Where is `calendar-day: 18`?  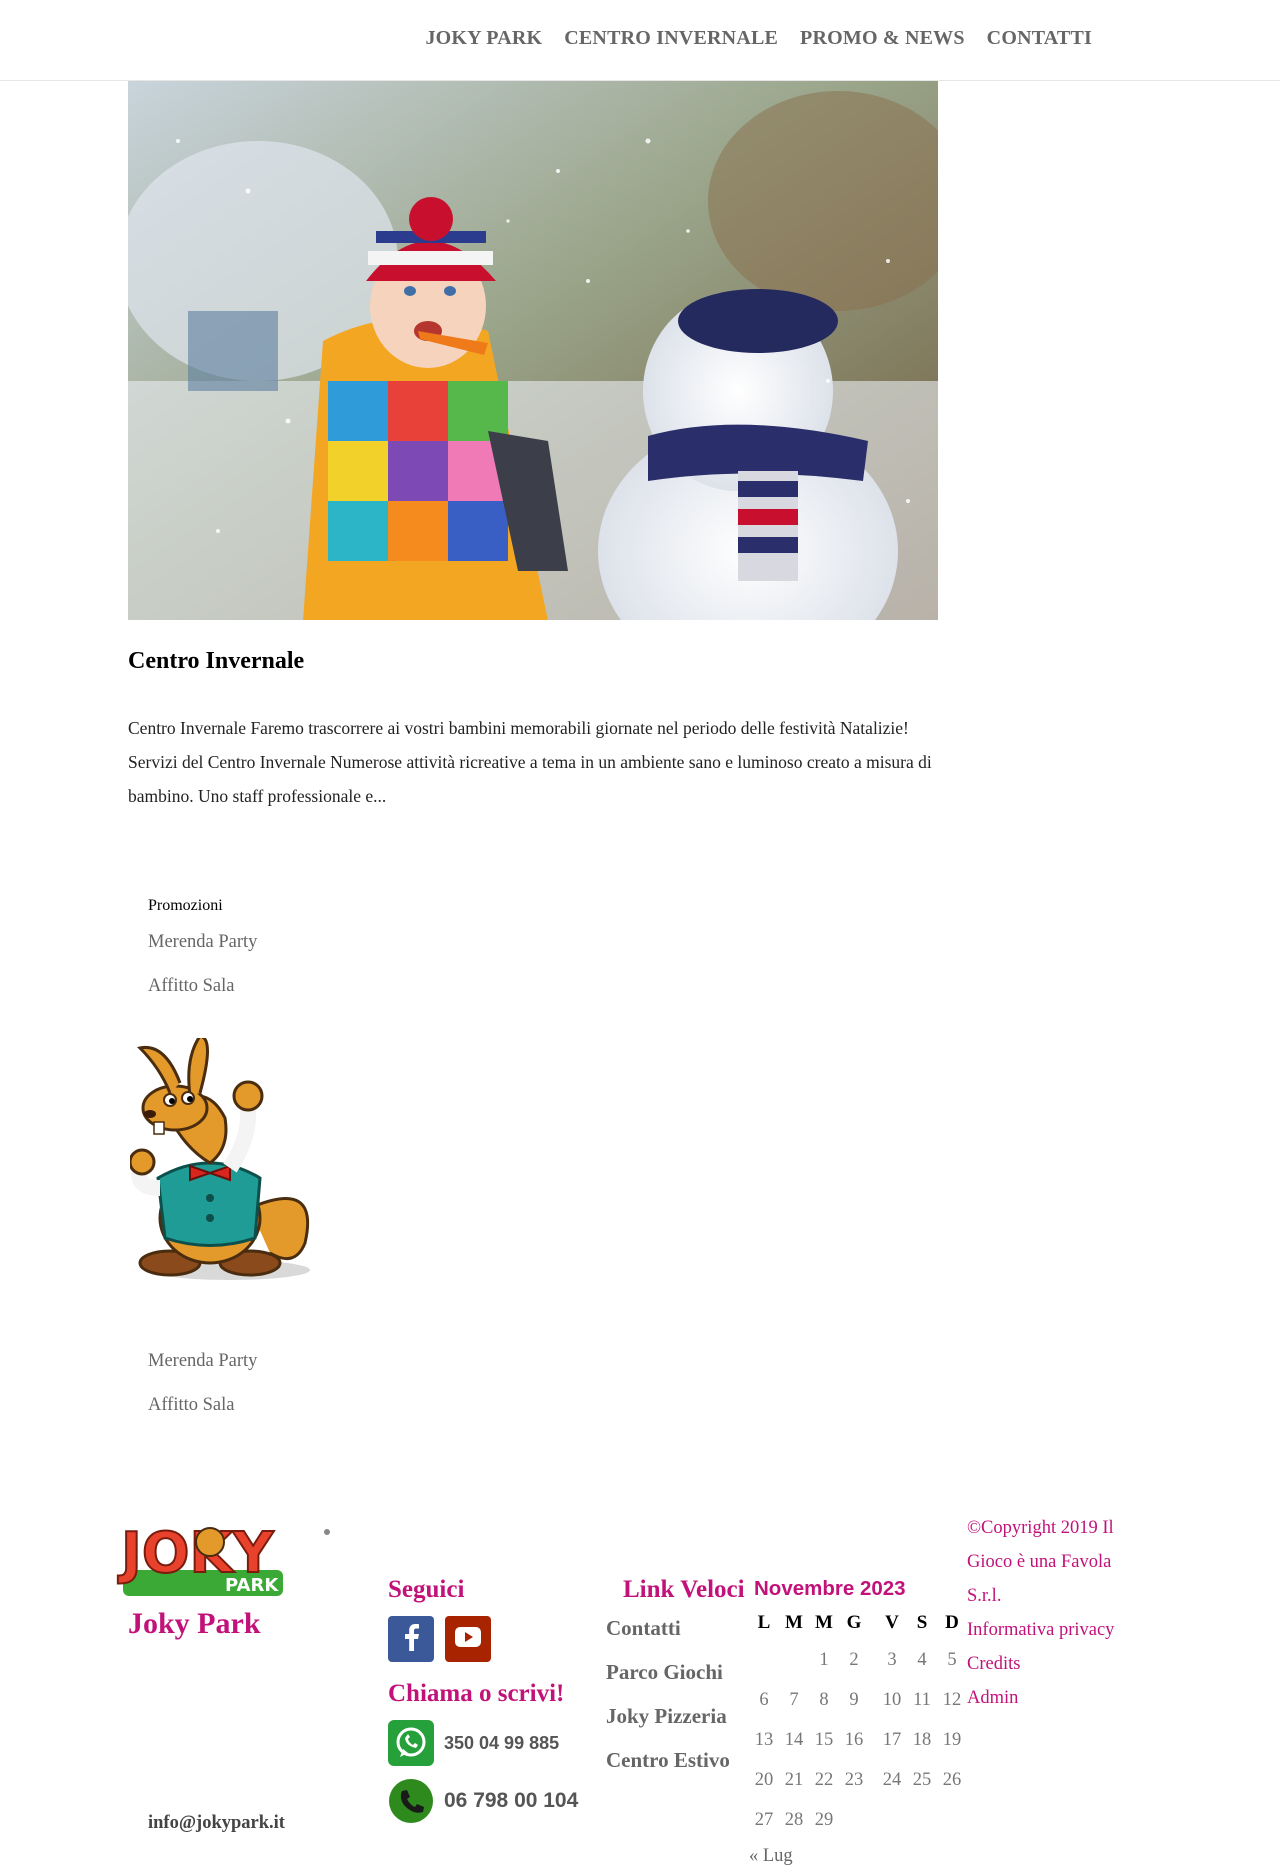 calendar-day: 18 is located at coordinates (922, 1739).